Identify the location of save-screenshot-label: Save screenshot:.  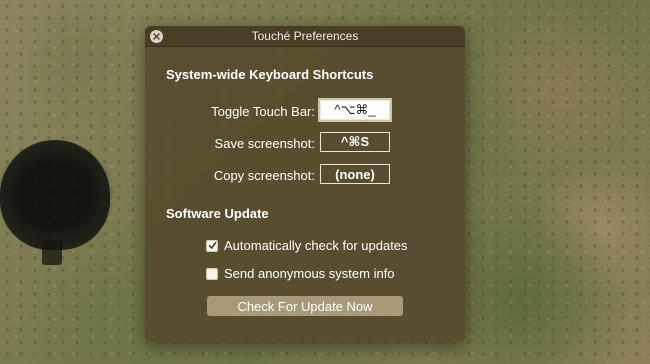
(264, 143).